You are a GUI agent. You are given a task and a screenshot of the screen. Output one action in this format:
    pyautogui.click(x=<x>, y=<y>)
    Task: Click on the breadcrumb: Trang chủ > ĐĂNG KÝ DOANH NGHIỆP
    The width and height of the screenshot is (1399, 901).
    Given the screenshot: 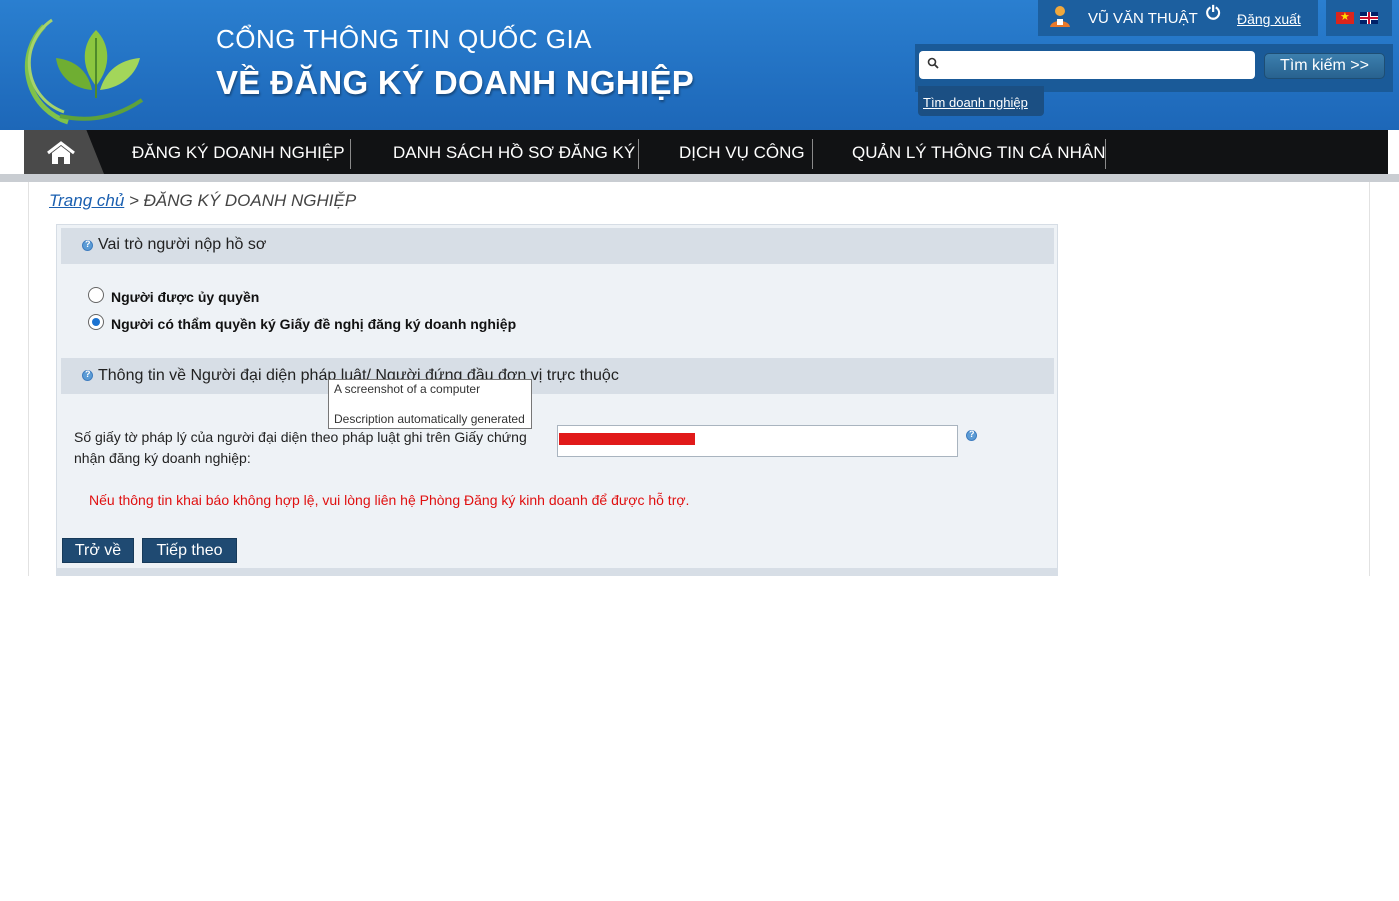 What is the action you would take?
    pyautogui.click(x=202, y=201)
    